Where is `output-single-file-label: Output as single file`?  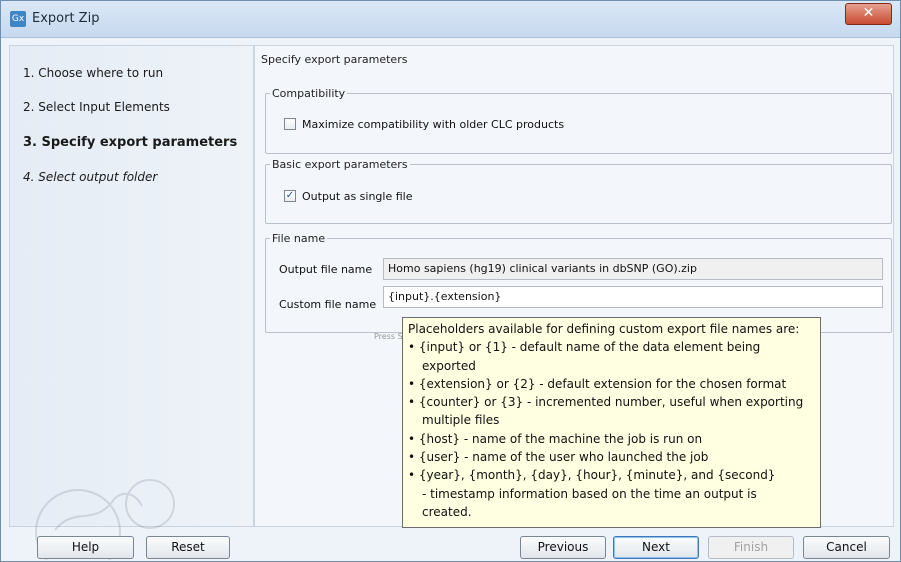
output-single-file-label: Output as single file is located at coordinates (357, 196).